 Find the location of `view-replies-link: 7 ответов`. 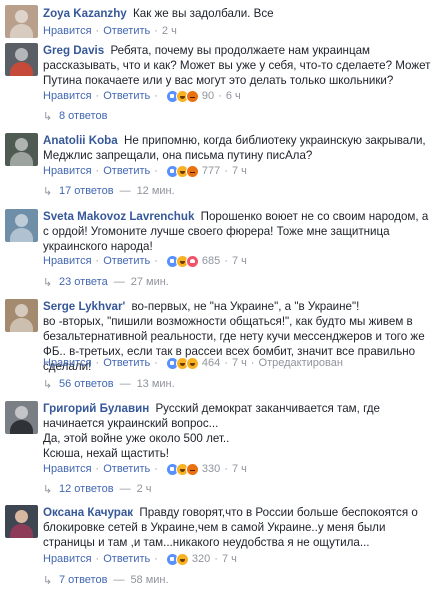

view-replies-link: 7 ответов is located at coordinates (83, 580).